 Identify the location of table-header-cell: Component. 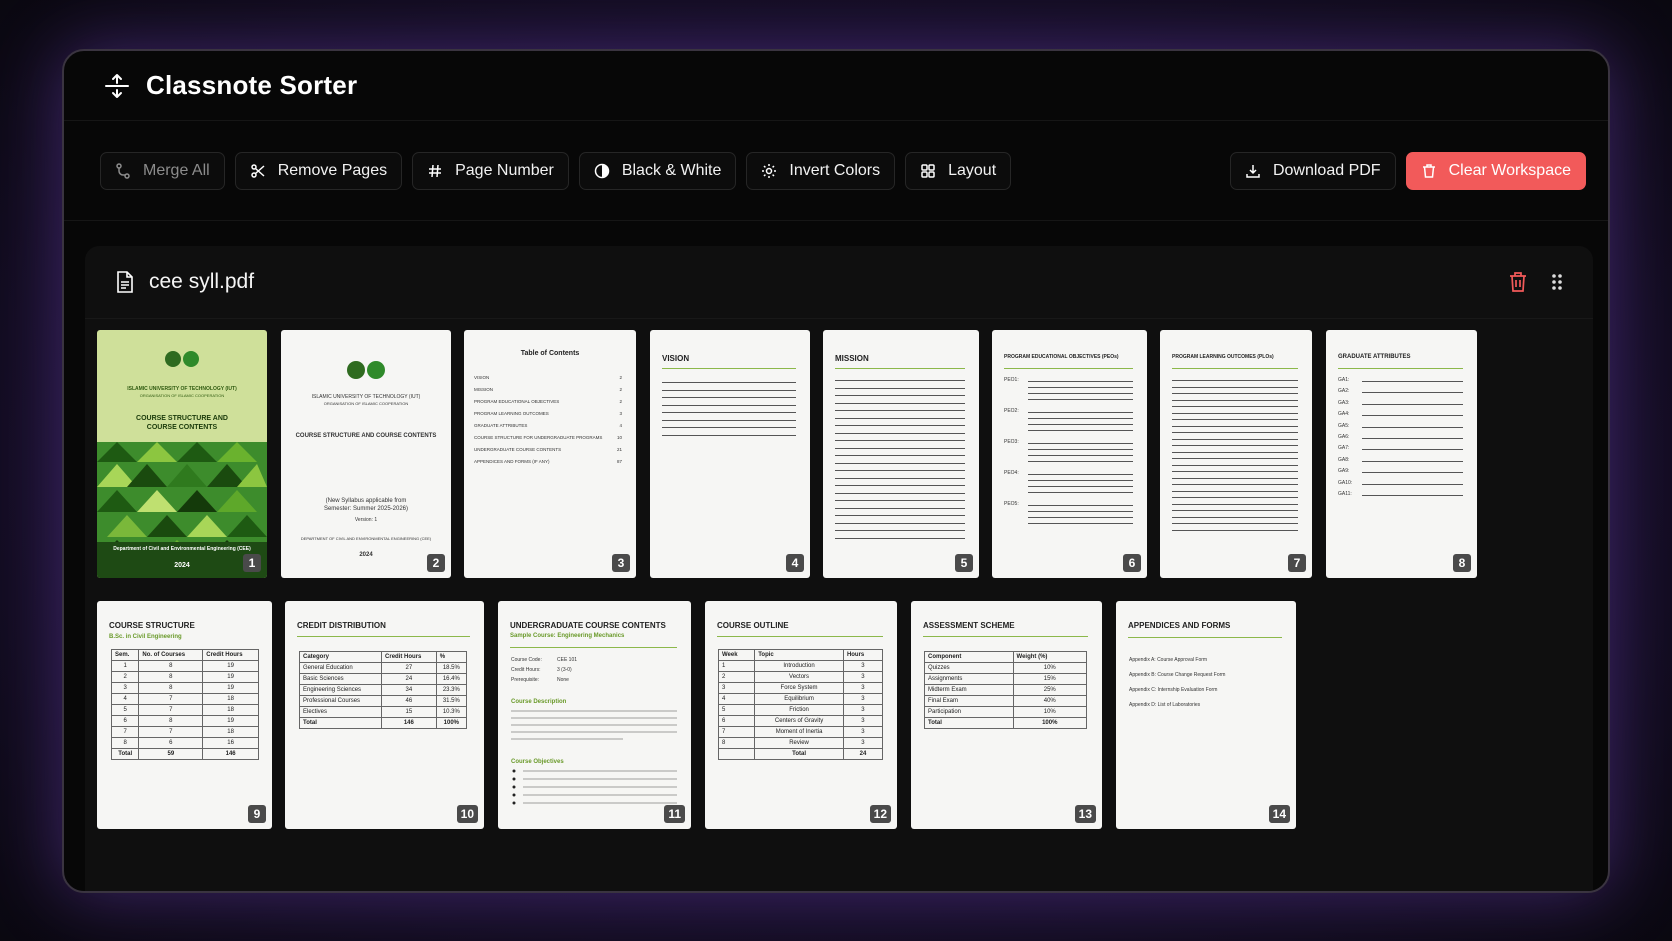
(969, 657).